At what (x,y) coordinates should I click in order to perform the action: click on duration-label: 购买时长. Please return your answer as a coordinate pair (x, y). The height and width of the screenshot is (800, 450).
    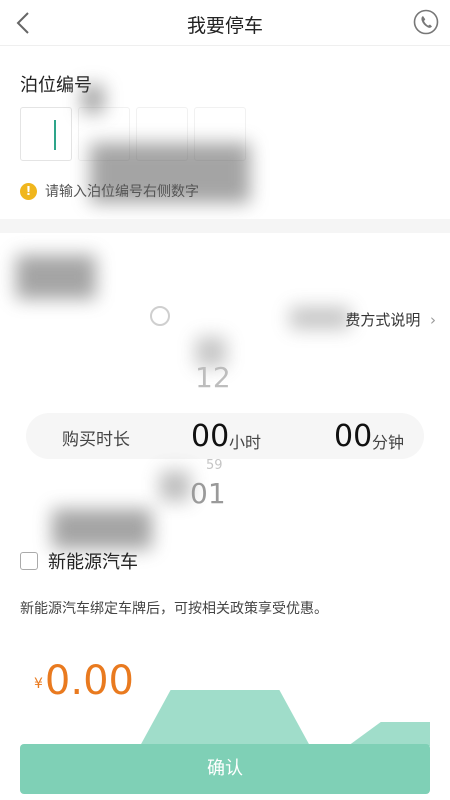
    Looking at the image, I should click on (96, 440).